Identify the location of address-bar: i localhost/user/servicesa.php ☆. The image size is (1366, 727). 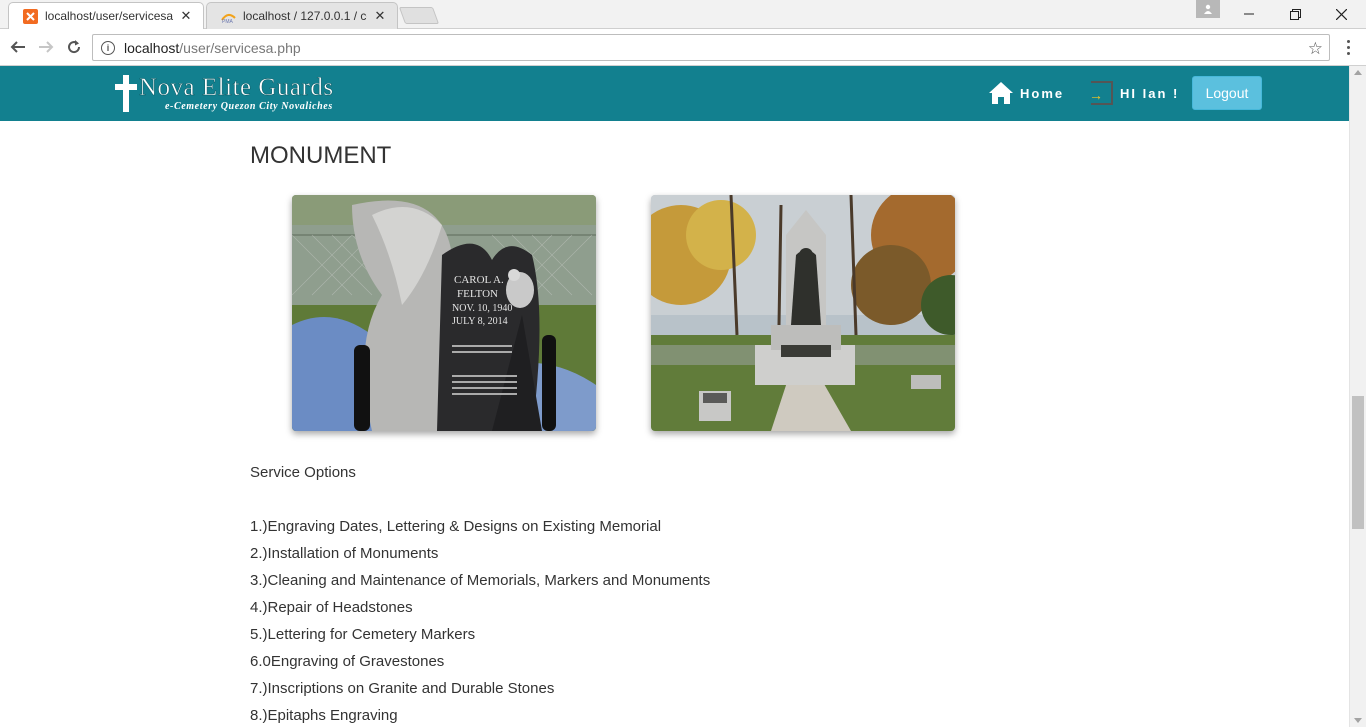
(711, 47).